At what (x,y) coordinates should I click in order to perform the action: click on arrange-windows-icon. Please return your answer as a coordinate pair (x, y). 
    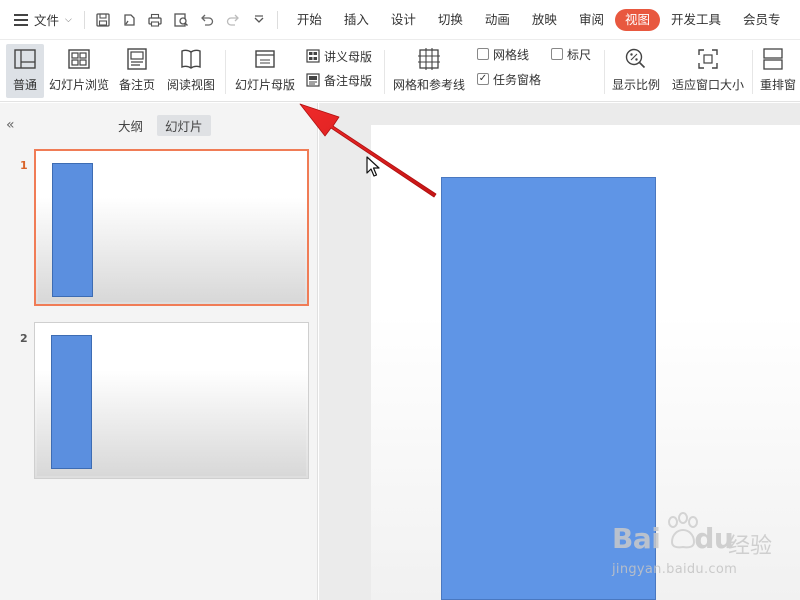
    Looking at the image, I should click on (773, 59).